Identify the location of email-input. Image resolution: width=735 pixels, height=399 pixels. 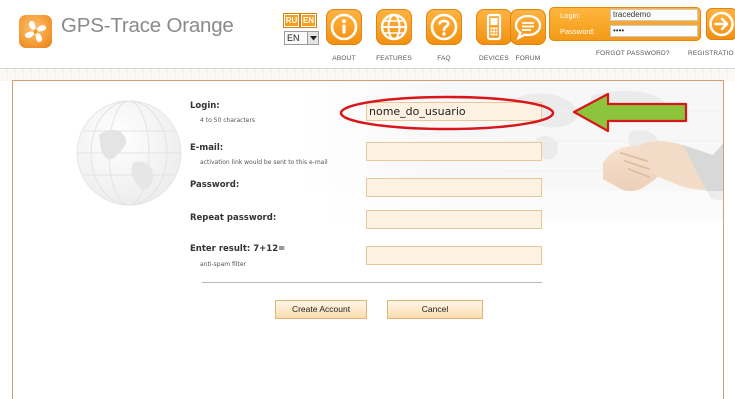
(454, 151).